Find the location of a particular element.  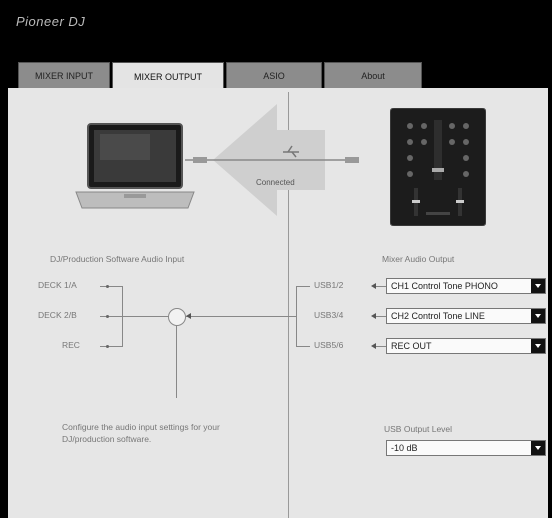

tab-mixer-input: MIXER INPUT is located at coordinates (64, 75).